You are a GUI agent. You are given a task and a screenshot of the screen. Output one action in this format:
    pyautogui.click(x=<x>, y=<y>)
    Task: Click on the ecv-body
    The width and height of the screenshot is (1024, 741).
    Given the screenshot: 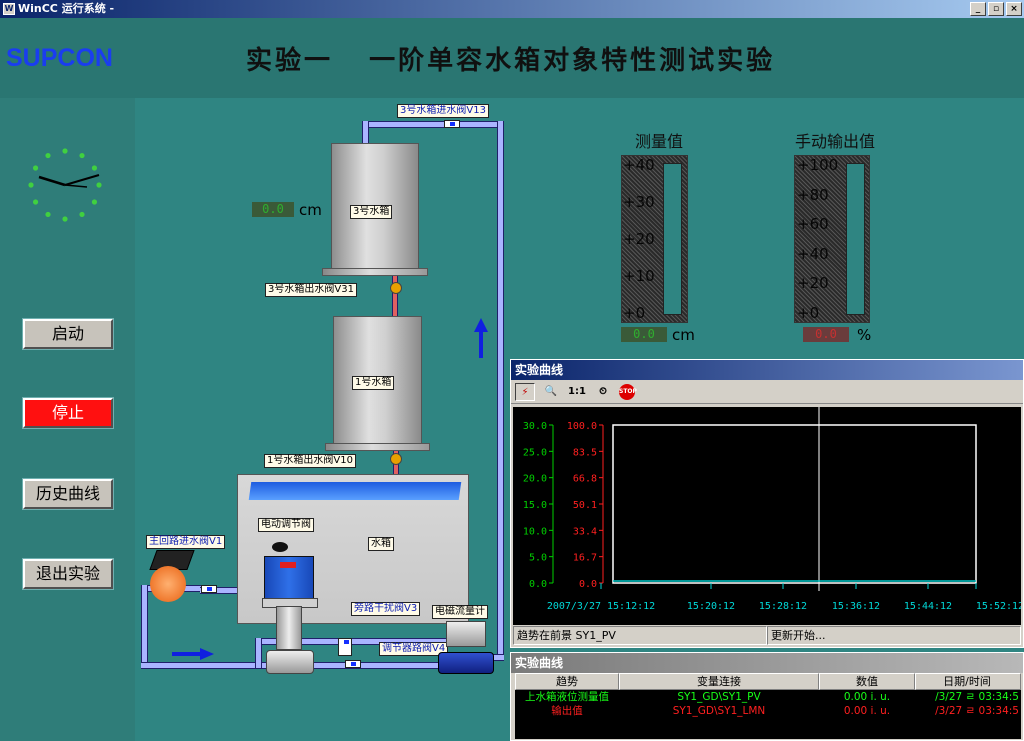 What is the action you would take?
    pyautogui.click(x=290, y=662)
    